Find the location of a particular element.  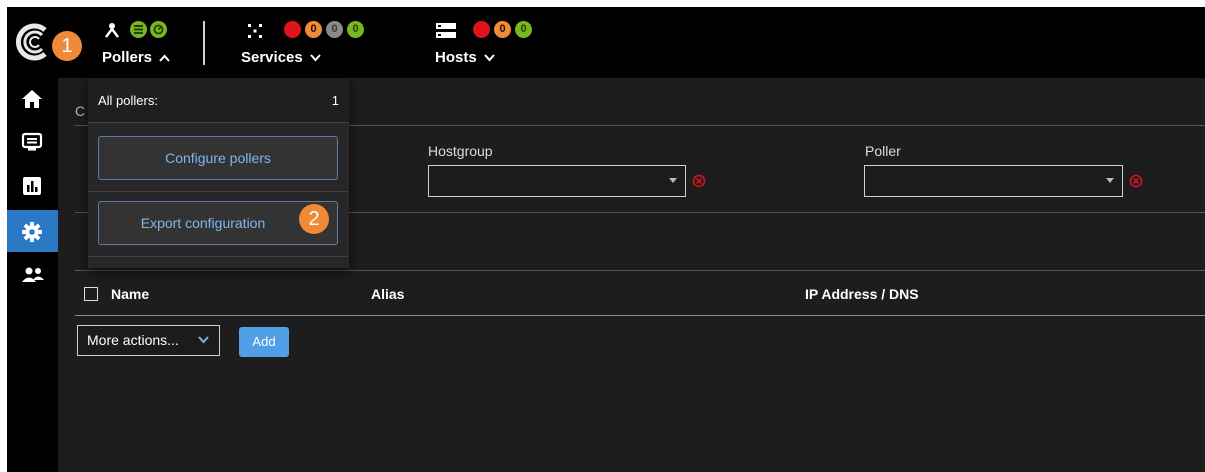

reporting-icon is located at coordinates (32, 186).